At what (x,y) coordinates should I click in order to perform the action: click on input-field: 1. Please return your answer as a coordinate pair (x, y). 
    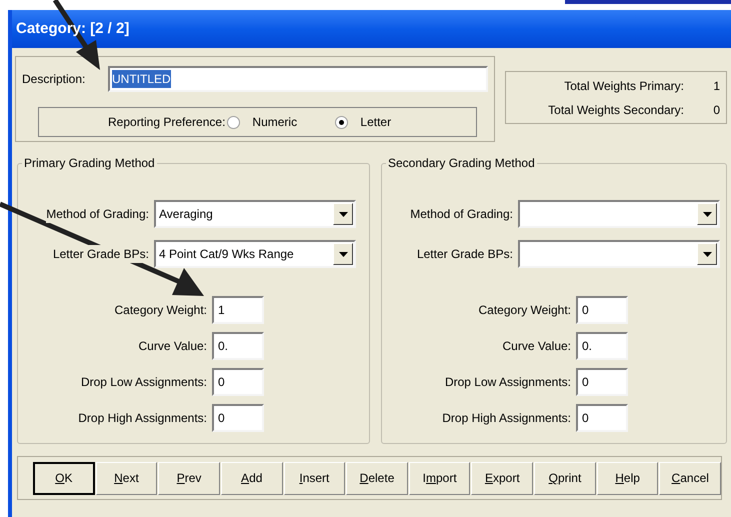
    Looking at the image, I should click on (238, 310).